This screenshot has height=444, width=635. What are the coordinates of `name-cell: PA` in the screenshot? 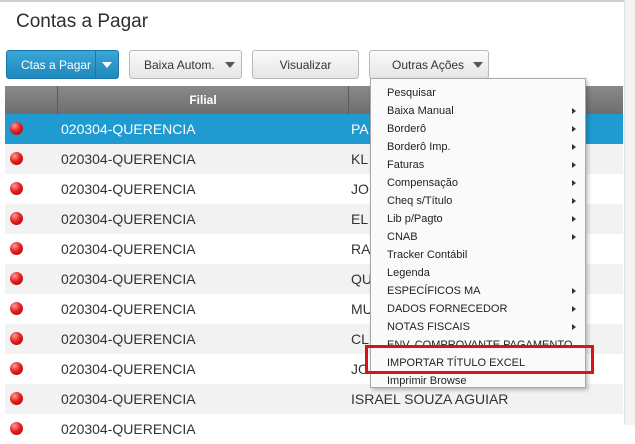 It's located at (360, 129).